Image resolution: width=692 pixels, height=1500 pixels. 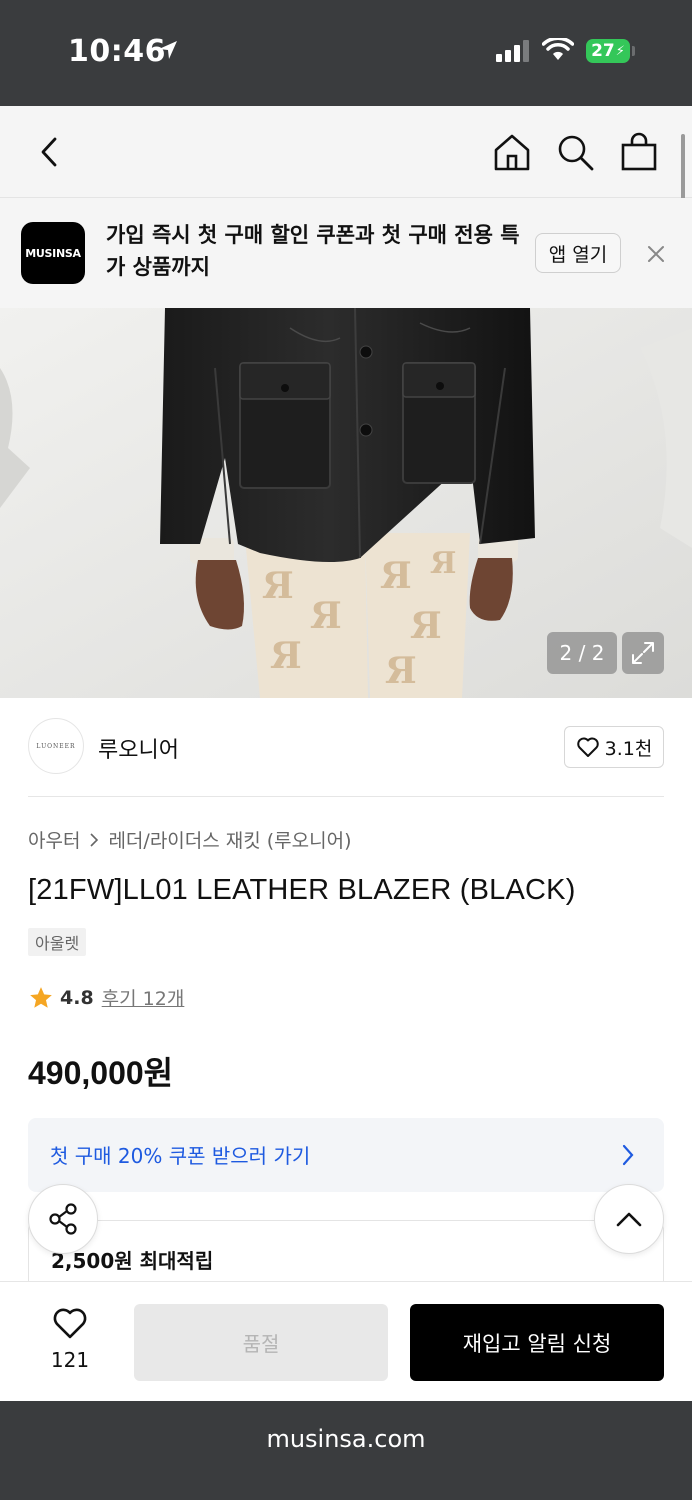 I want to click on product-price: 490,000원, so click(x=101, y=1073).